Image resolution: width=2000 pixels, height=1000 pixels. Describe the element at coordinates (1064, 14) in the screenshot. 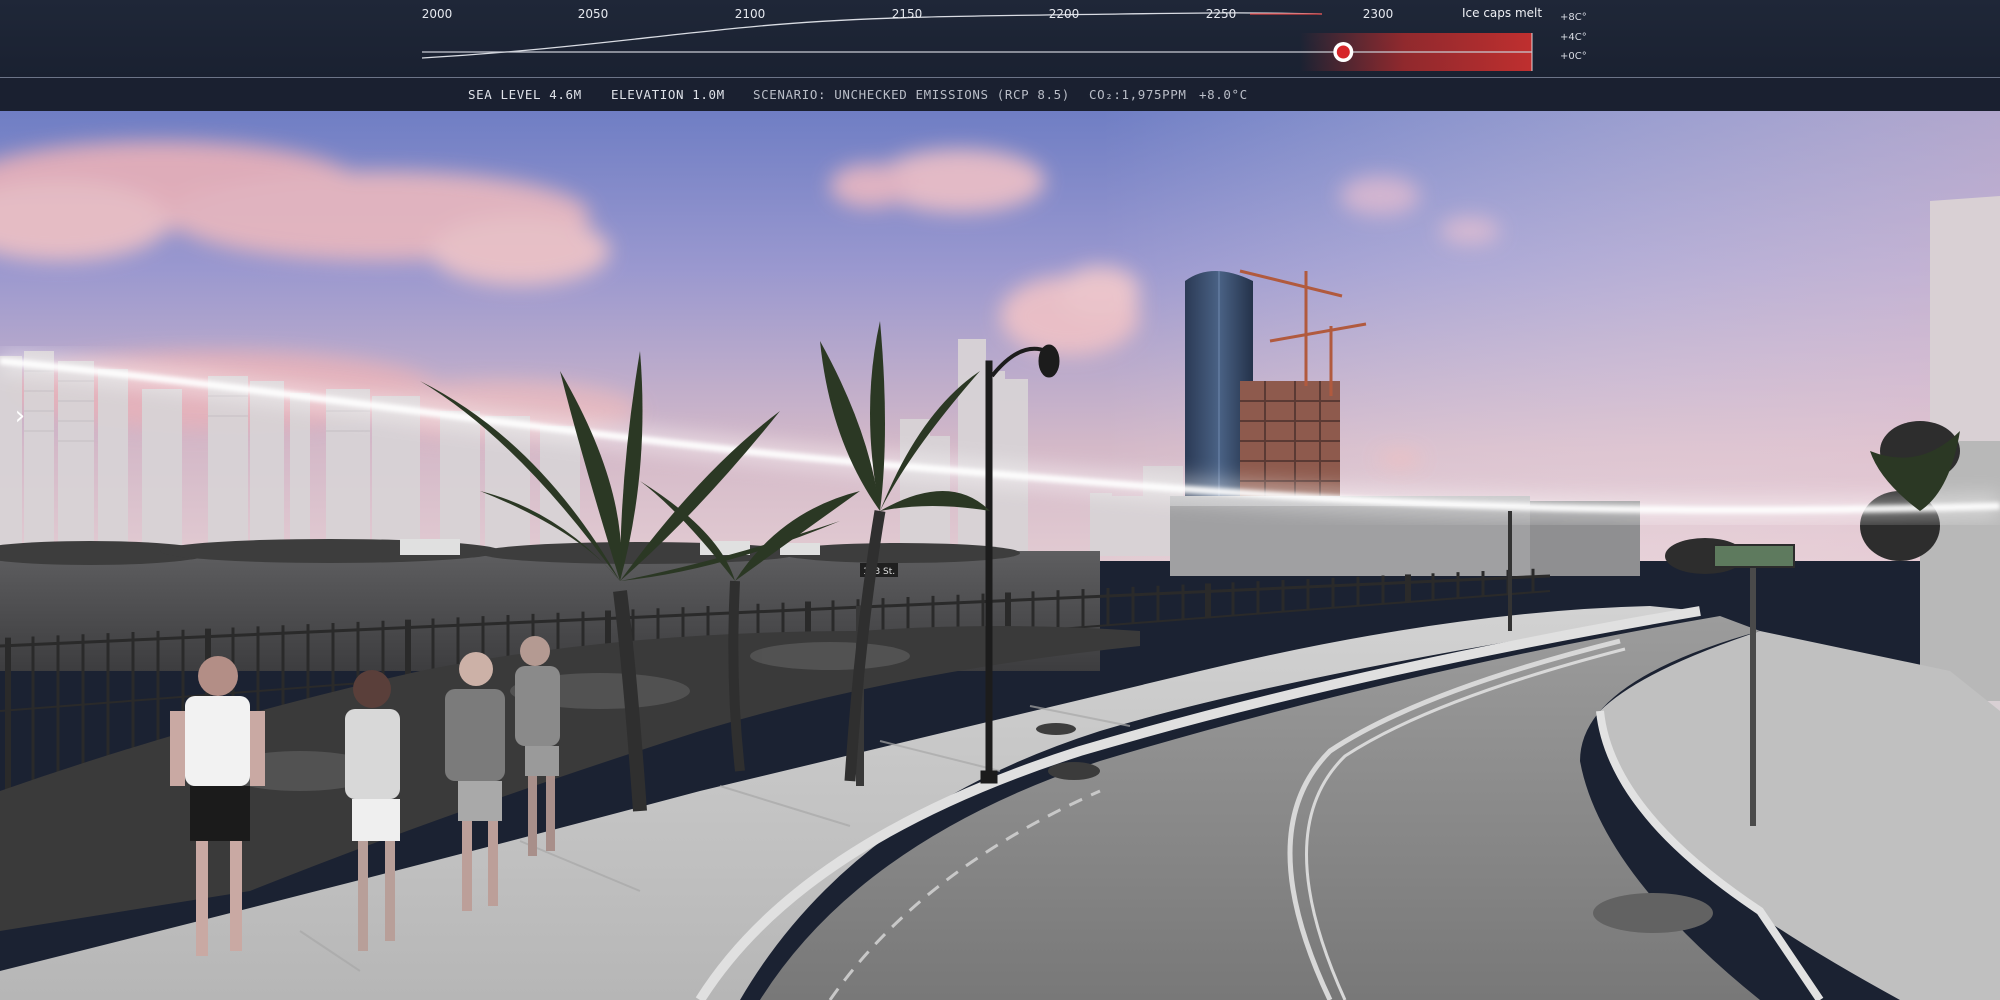

I see `year-label: 2200` at that location.